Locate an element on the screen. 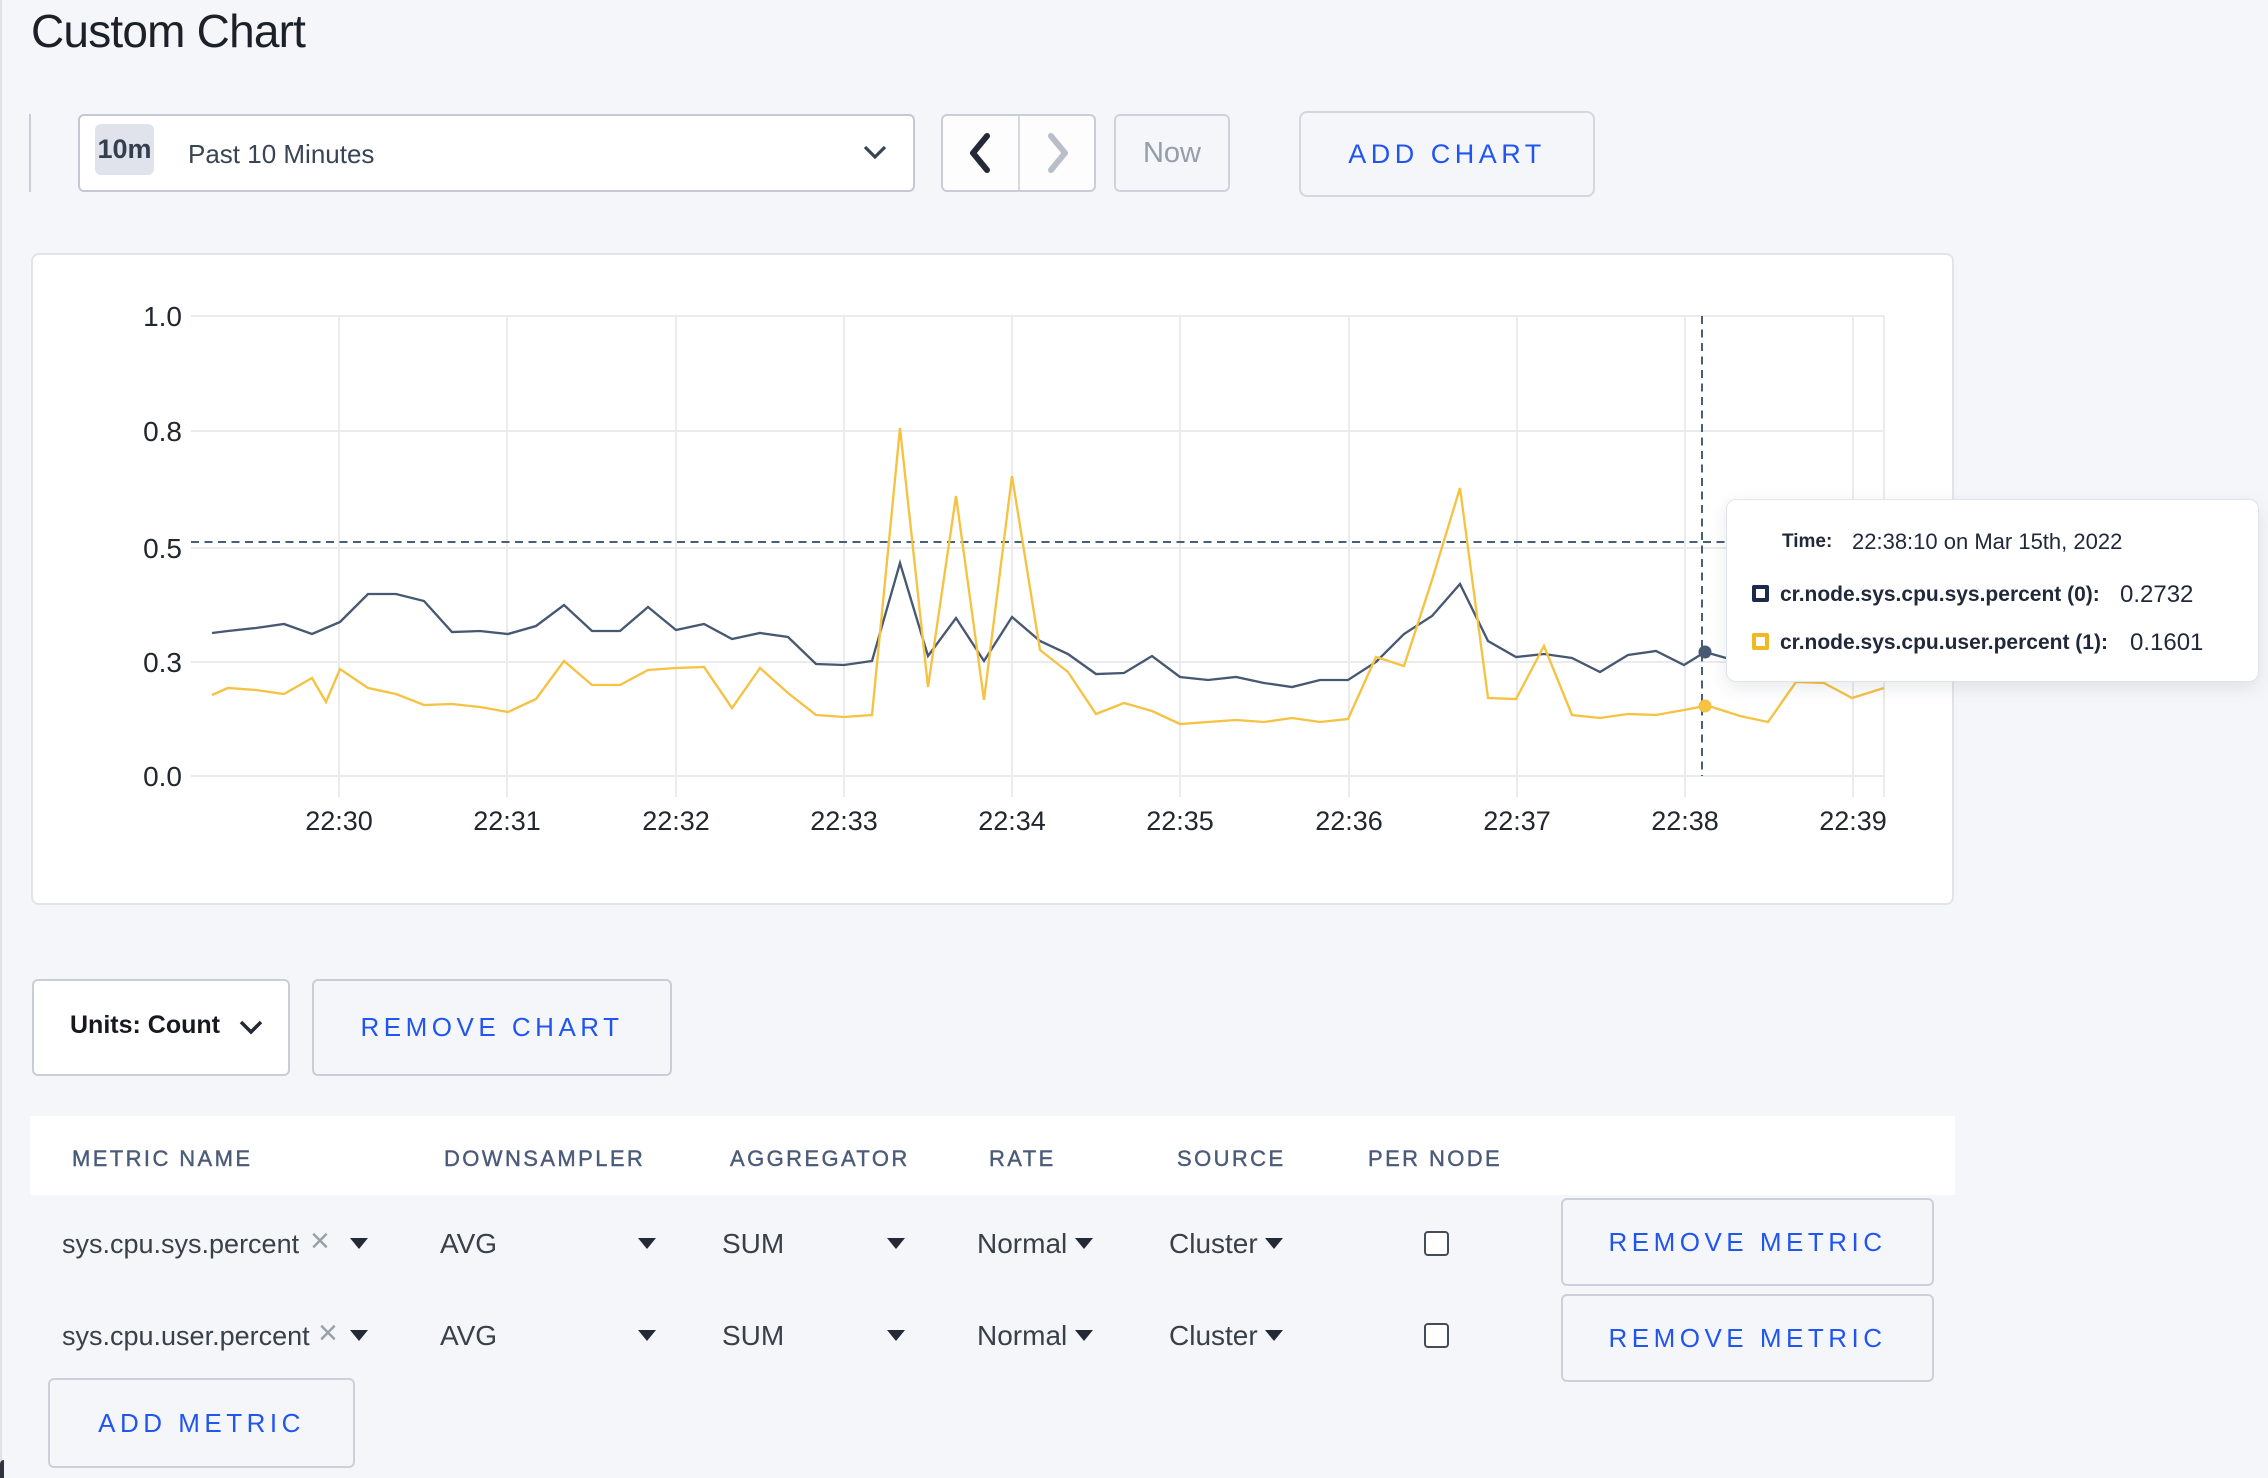  svg-text: 22:37 is located at coordinates (1517, 821).